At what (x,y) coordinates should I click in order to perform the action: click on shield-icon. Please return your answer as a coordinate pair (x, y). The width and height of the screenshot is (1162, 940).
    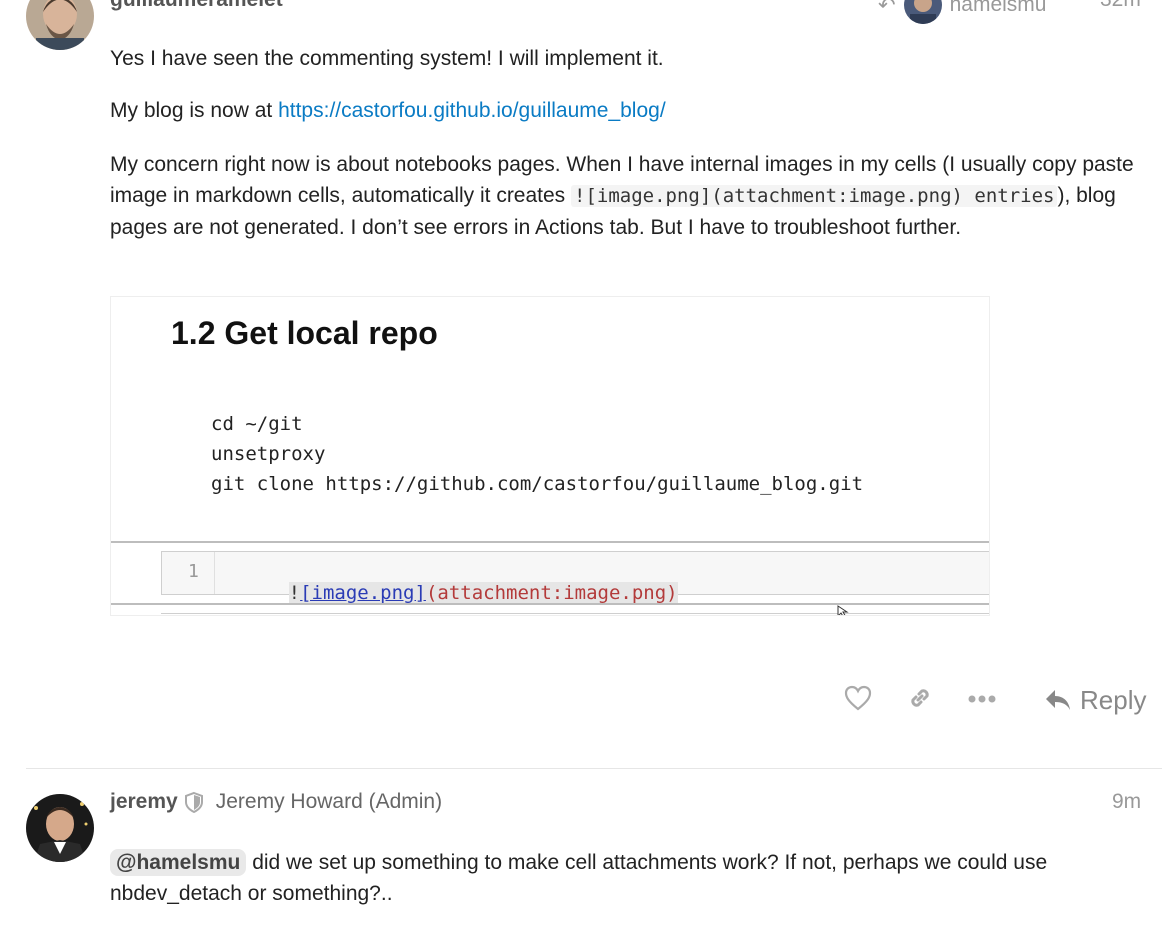
    Looking at the image, I should click on (193, 802).